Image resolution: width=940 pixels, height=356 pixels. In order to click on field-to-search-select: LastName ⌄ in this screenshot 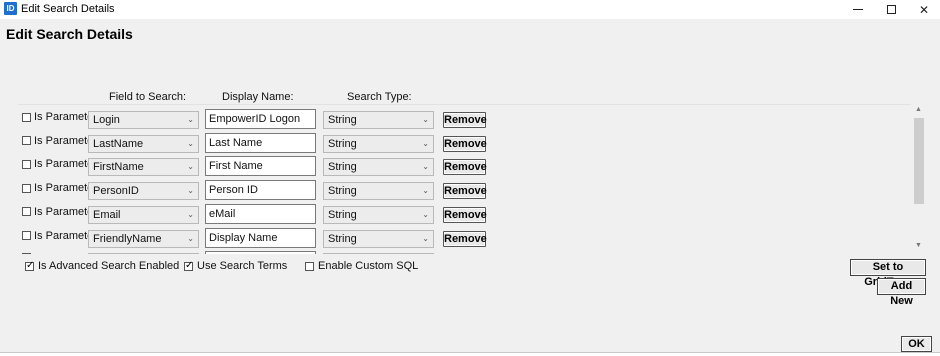, I will do `click(143, 143)`.